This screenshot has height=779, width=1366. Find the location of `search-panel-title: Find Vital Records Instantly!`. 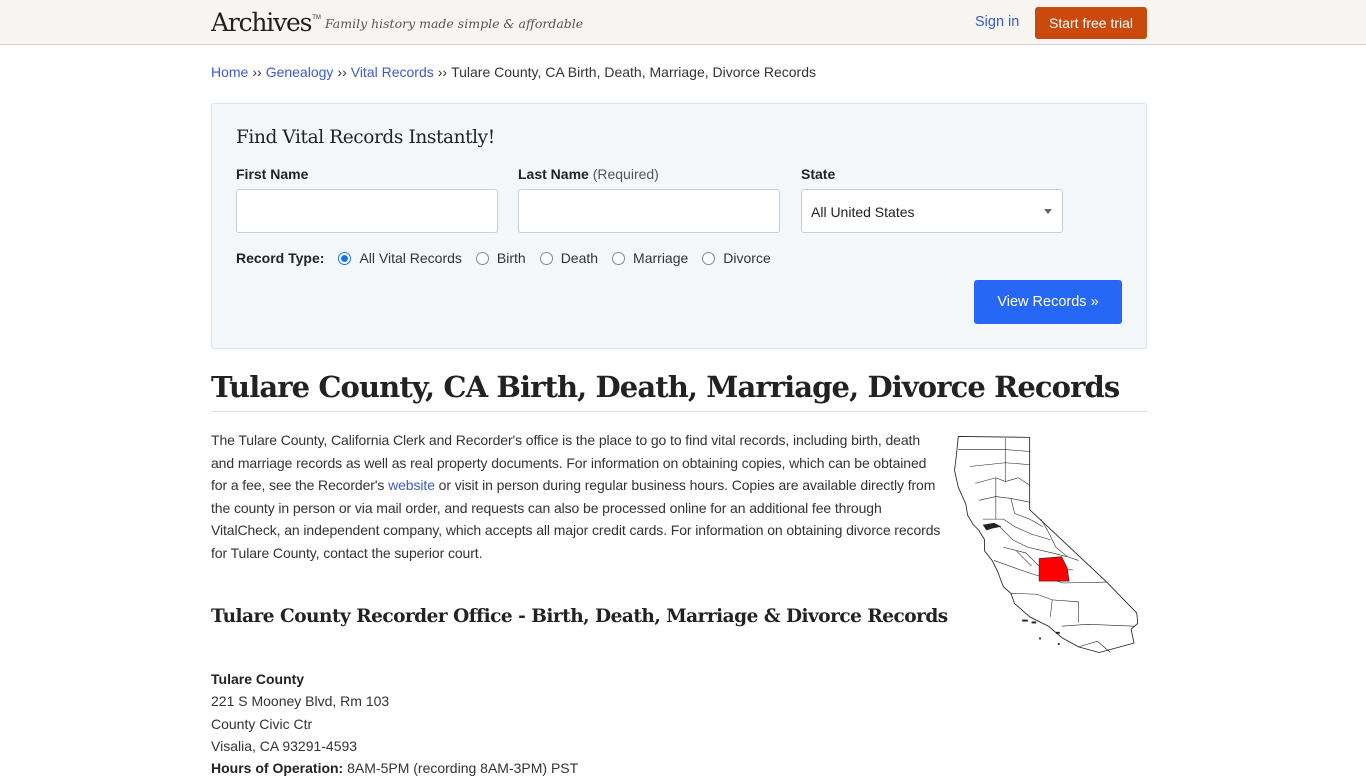

search-panel-title: Find Vital Records Instantly! is located at coordinates (365, 137).